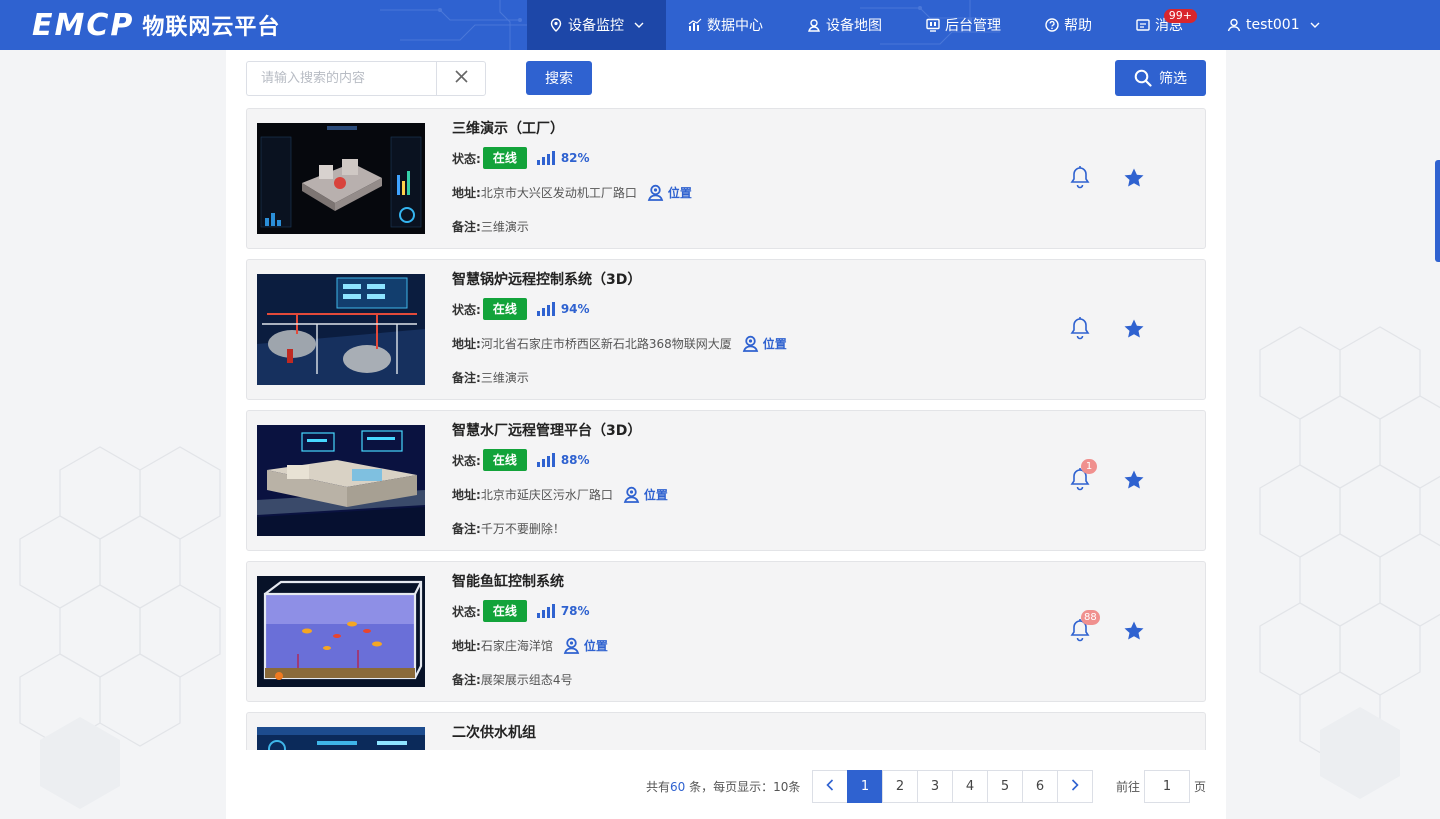  What do you see at coordinates (935, 786) in the screenshot?
I see `page-button: 3` at bounding box center [935, 786].